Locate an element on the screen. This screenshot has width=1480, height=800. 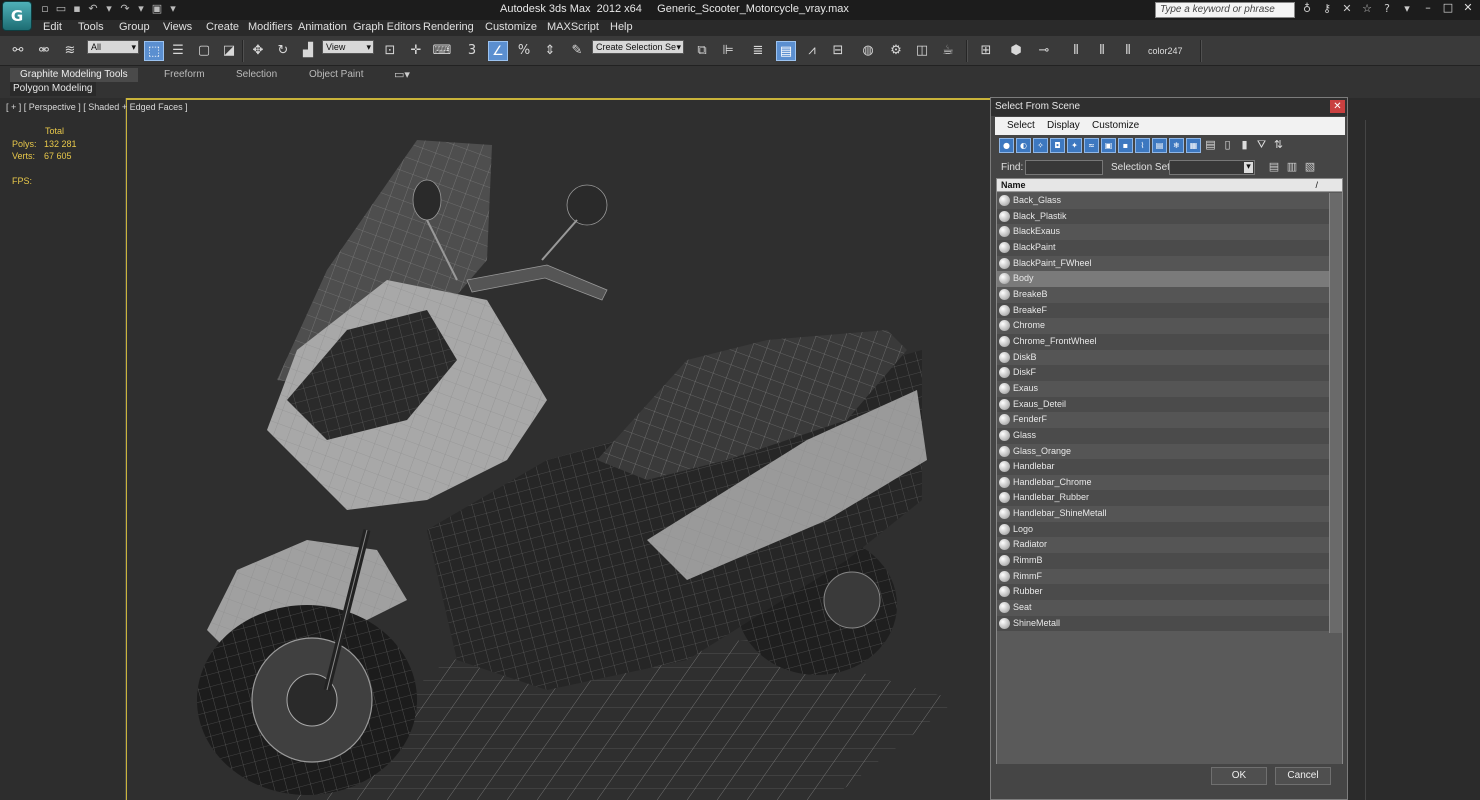
select-manipulate-icon: ✛ is located at coordinates (416, 51).